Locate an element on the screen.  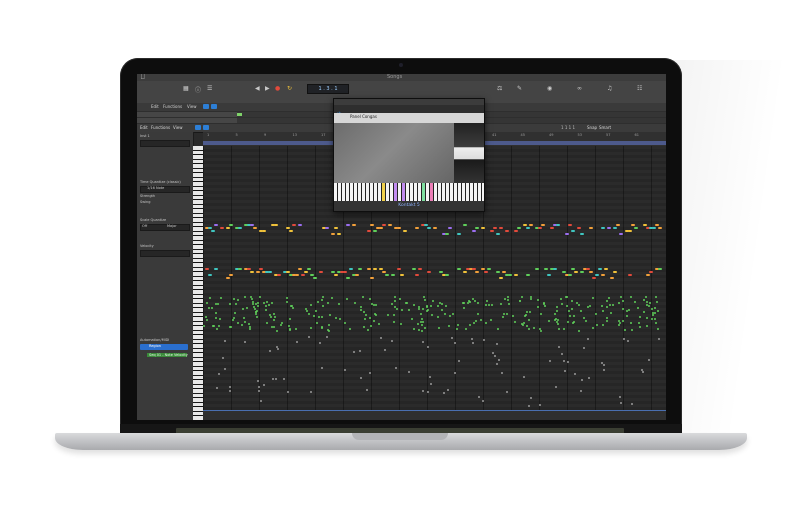
toolbar-icon: ☰ is located at coordinates (209, 88).